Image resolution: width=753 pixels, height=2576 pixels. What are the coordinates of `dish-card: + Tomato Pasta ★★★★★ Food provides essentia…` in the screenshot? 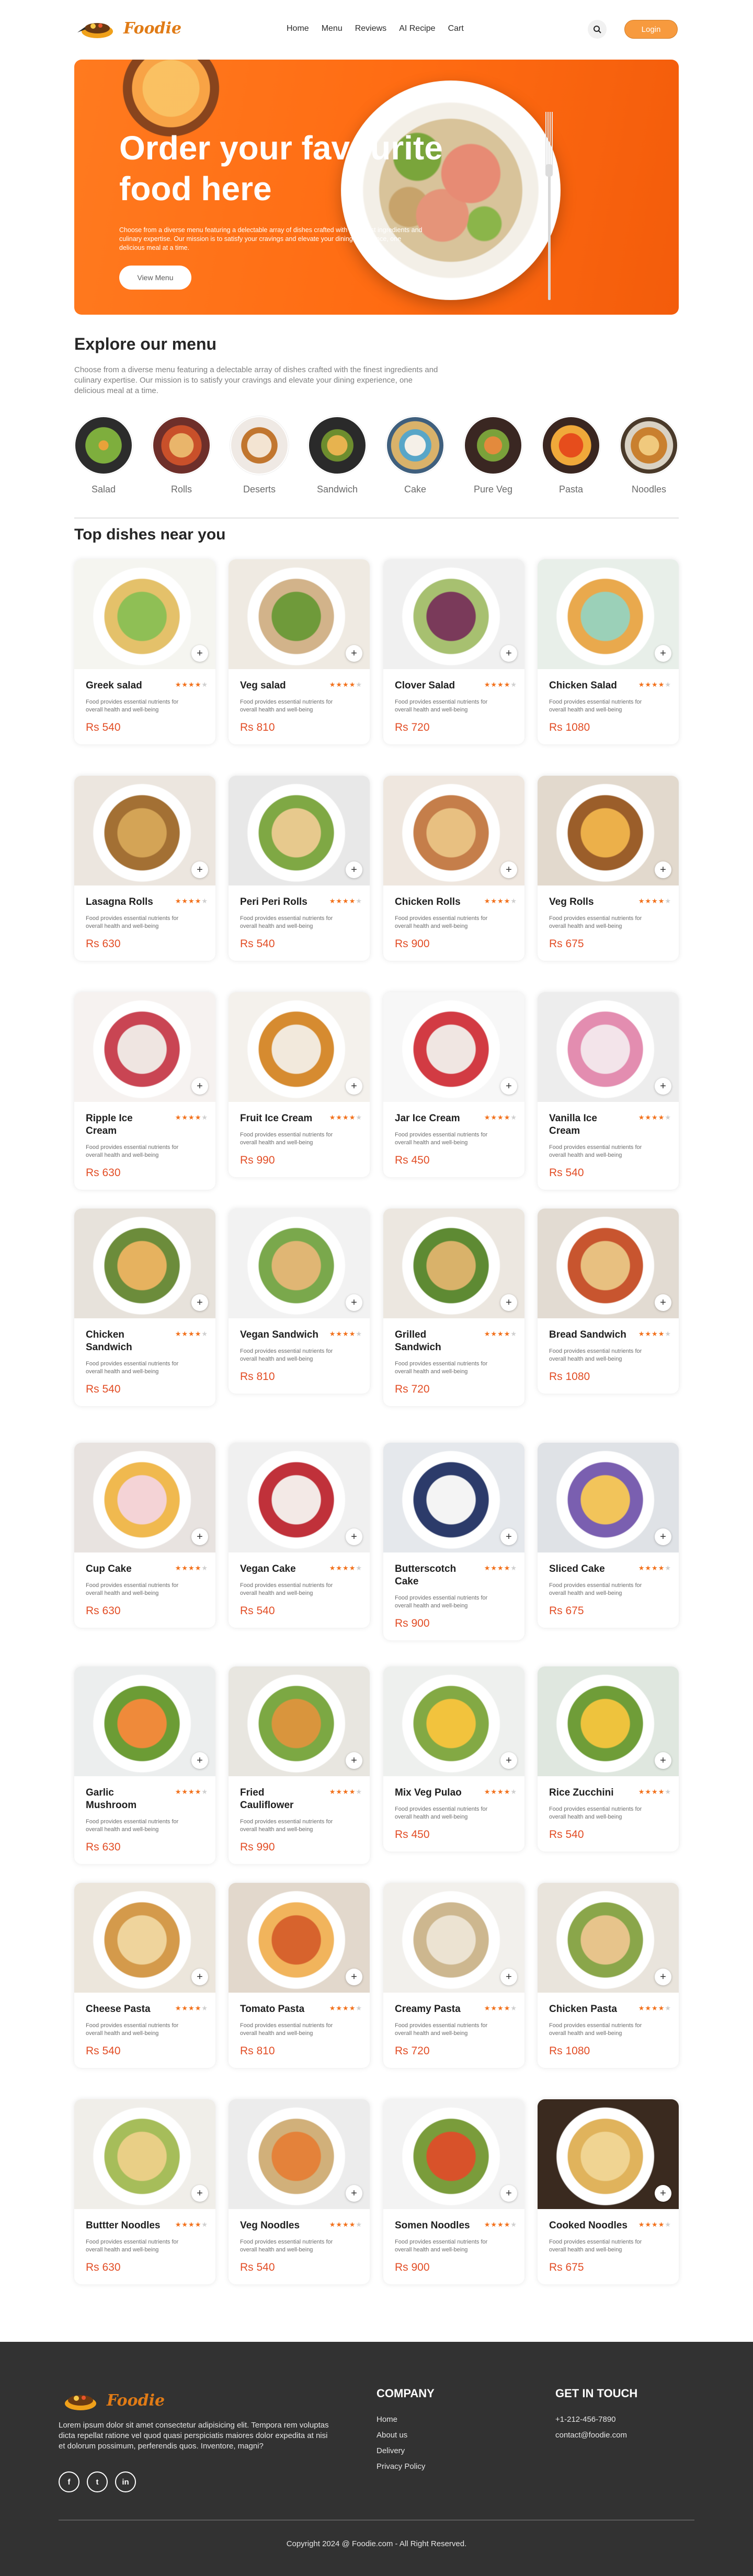 It's located at (299, 1975).